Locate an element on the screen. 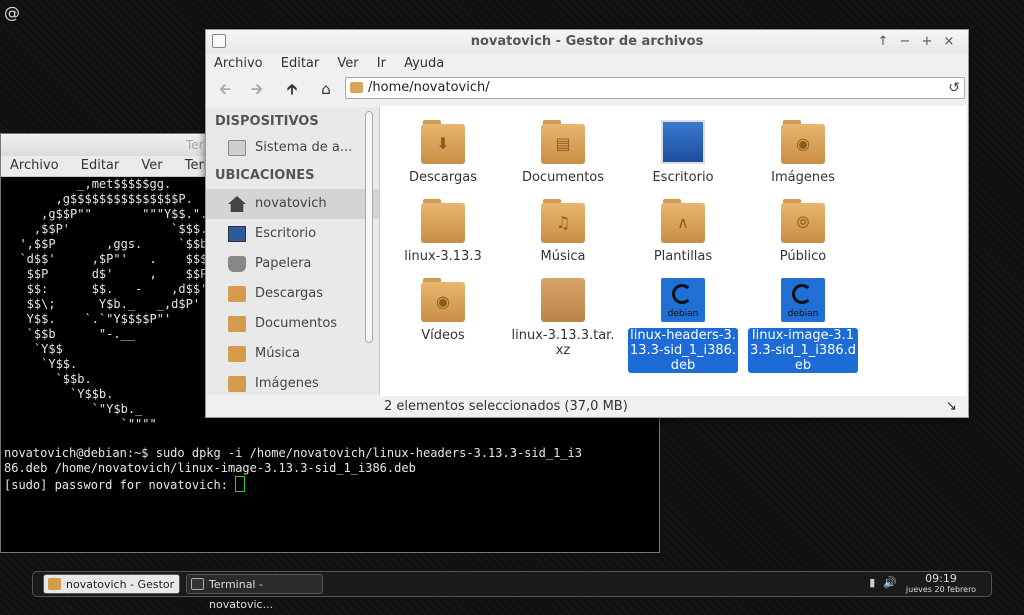  file-manager-toolbar: 🡰 🡲 🡱 ⌂ /home/novatovich/ ↺ is located at coordinates (587, 89).